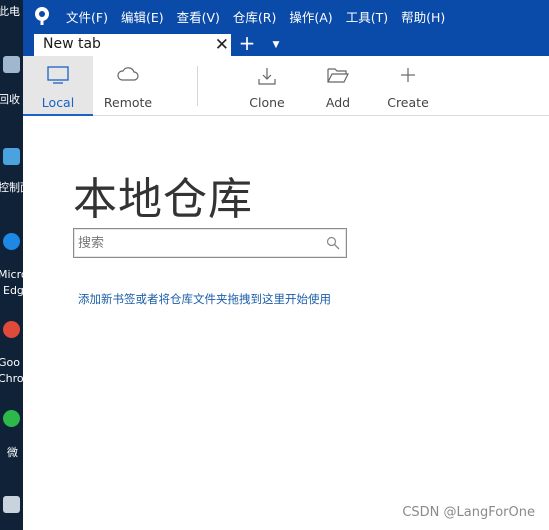 This screenshot has height=530, width=549. Describe the element at coordinates (10, 362) in the screenshot. I see `desktop-item-label: Goo` at that location.